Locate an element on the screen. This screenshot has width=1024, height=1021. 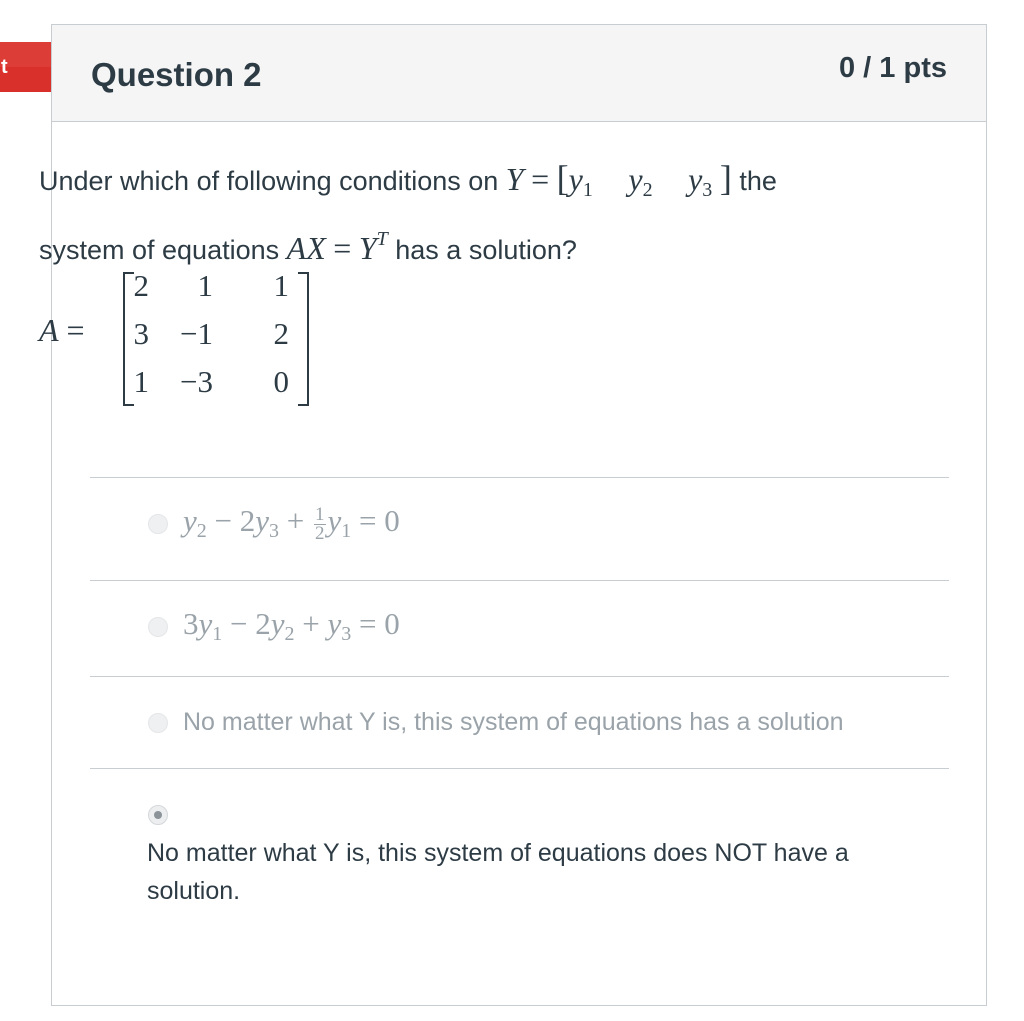
y1-sub: 1 is located at coordinates (587, 190).